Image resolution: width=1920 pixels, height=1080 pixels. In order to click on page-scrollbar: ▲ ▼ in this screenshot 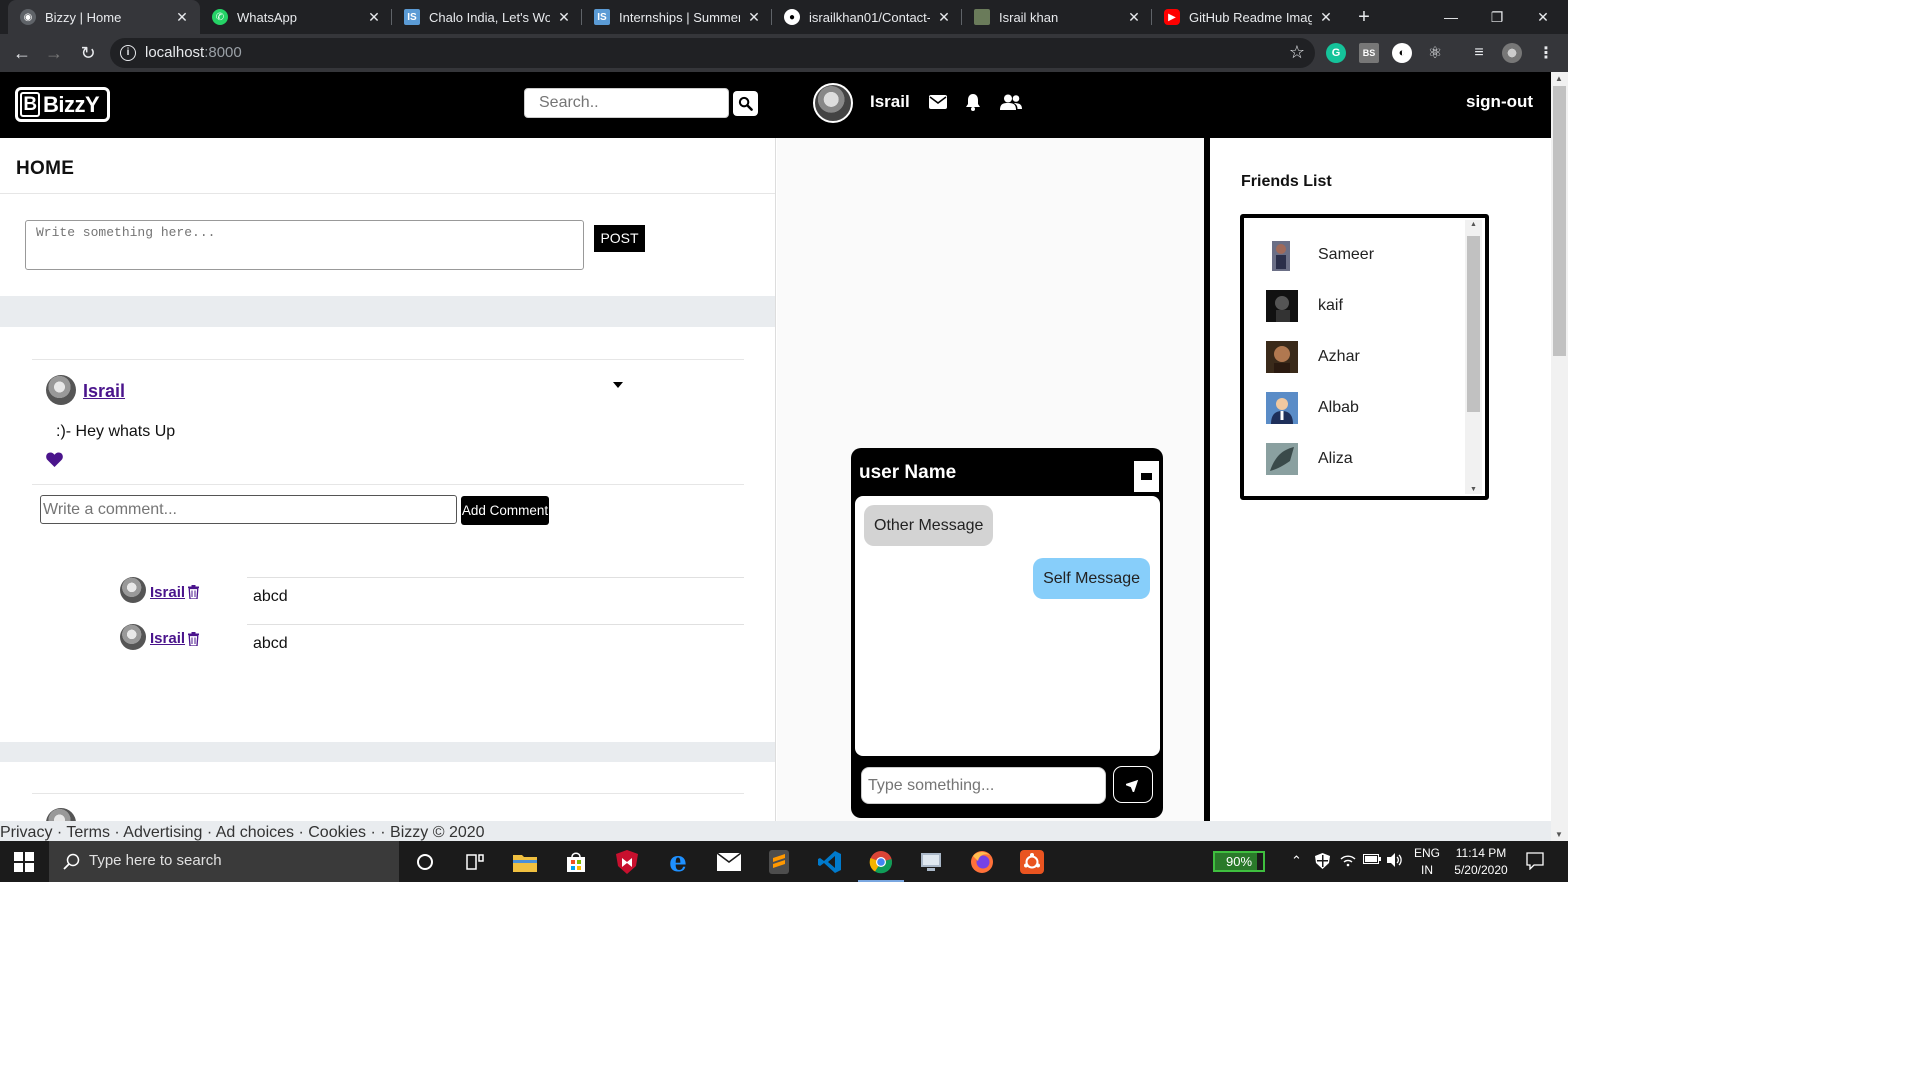, I will do `click(1559, 456)`.